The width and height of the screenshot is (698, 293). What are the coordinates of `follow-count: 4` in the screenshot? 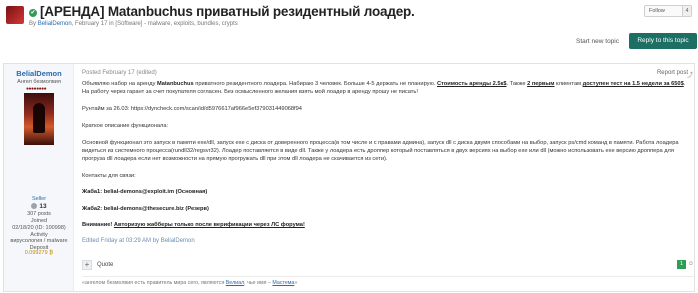 It's located at (686, 11).